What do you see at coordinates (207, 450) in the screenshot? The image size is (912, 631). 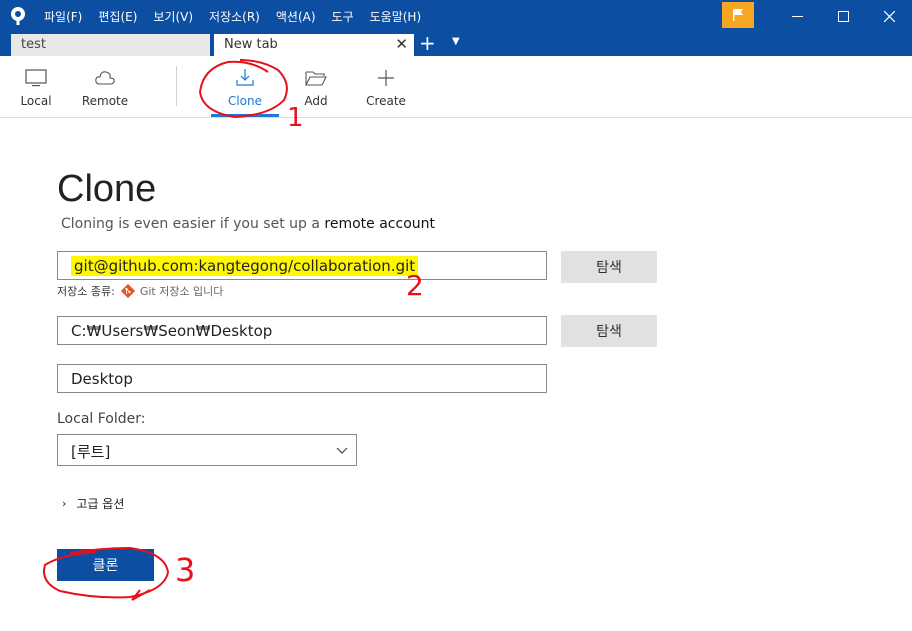 I see `local-folder-select: [루트]` at bounding box center [207, 450].